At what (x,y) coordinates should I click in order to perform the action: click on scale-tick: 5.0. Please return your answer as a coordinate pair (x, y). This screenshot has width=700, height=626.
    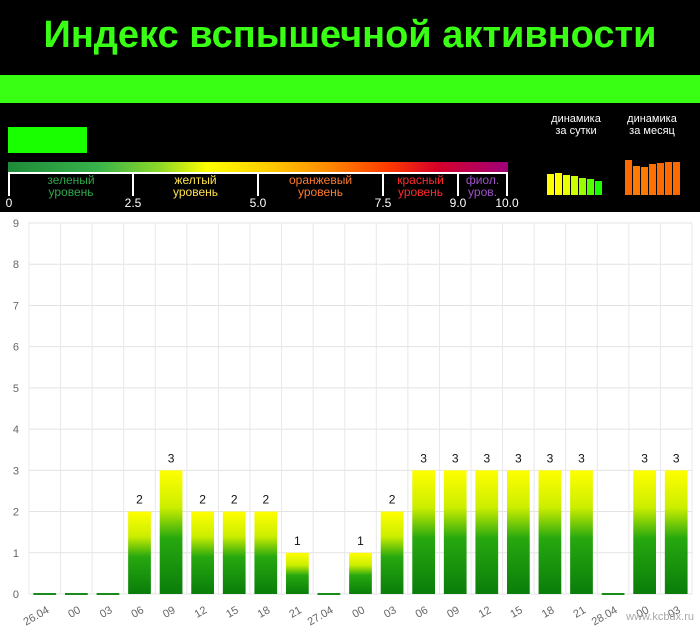
    Looking at the image, I should click on (258, 203).